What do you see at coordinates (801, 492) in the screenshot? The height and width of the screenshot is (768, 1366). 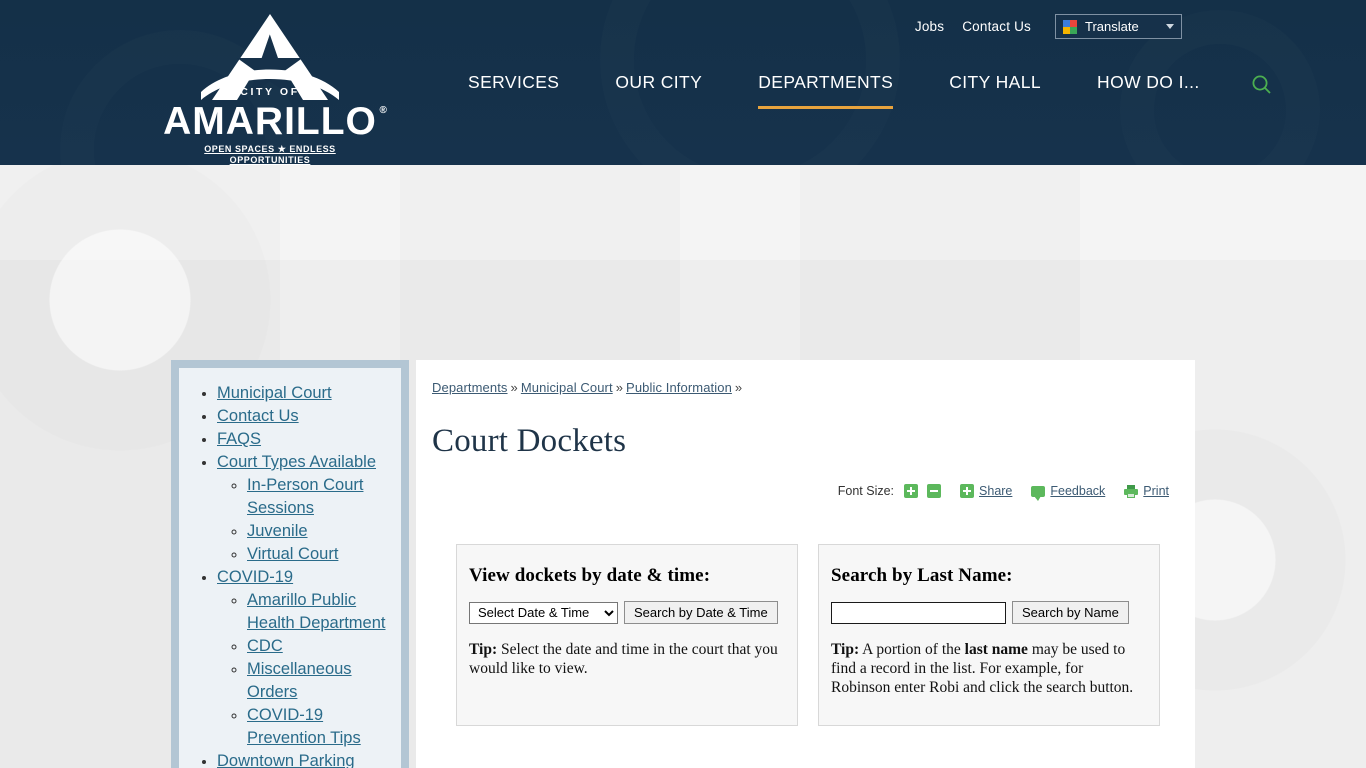 I see `page-tools: Font Size: Share Feedback Print` at bounding box center [801, 492].